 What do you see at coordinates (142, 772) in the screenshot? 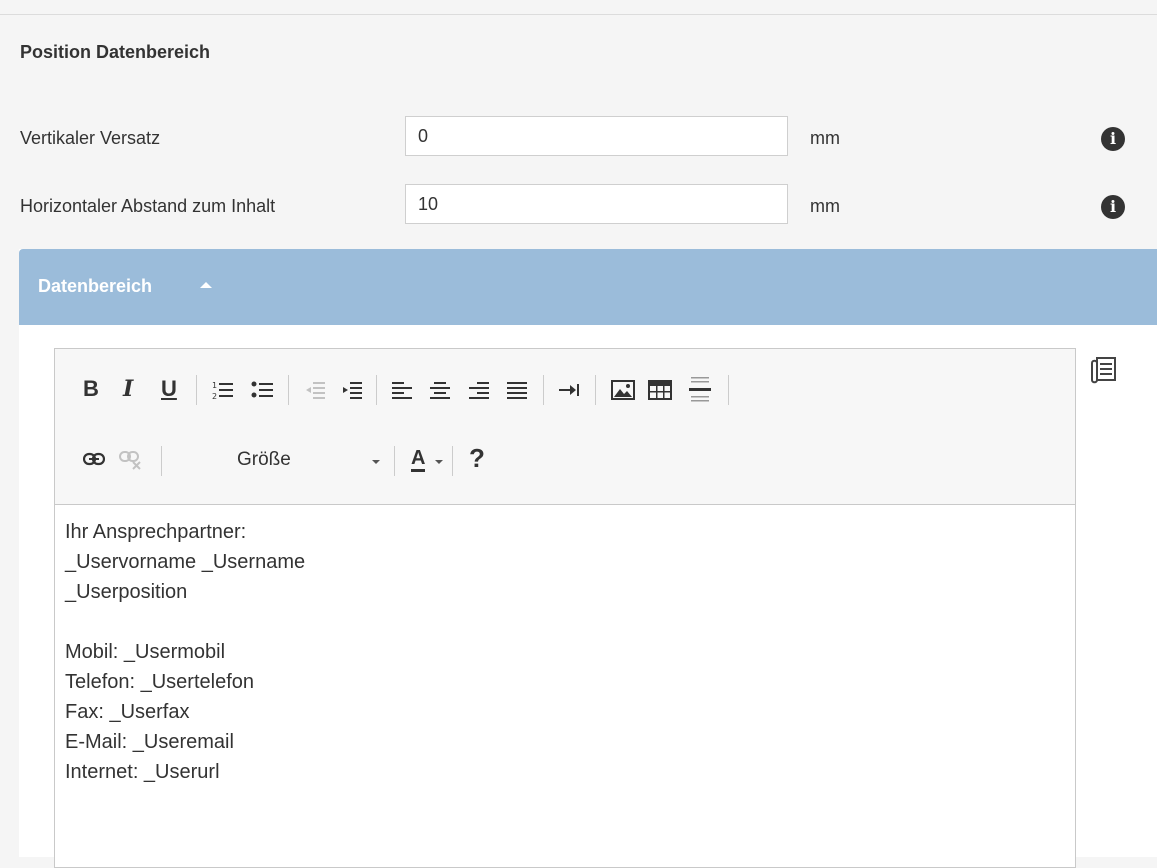
I see `content-line: Internet: _Userurl` at bounding box center [142, 772].